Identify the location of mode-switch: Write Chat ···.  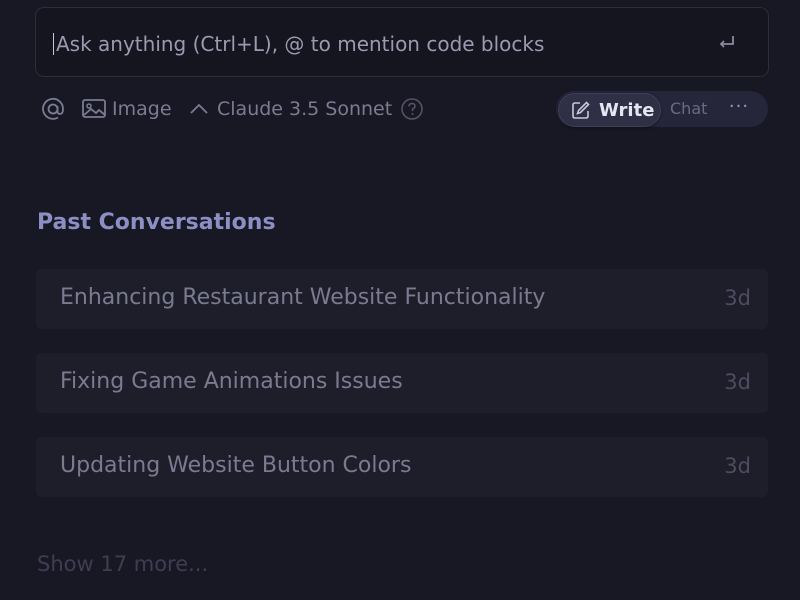
(662, 109).